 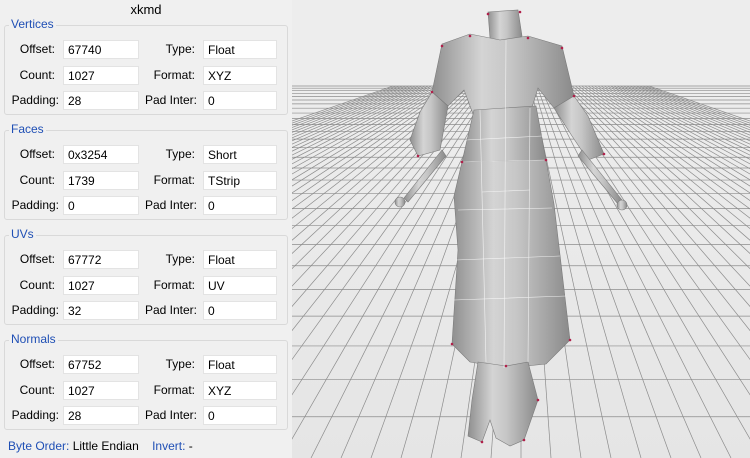 I want to click on group-title: Faces, so click(x=27, y=129).